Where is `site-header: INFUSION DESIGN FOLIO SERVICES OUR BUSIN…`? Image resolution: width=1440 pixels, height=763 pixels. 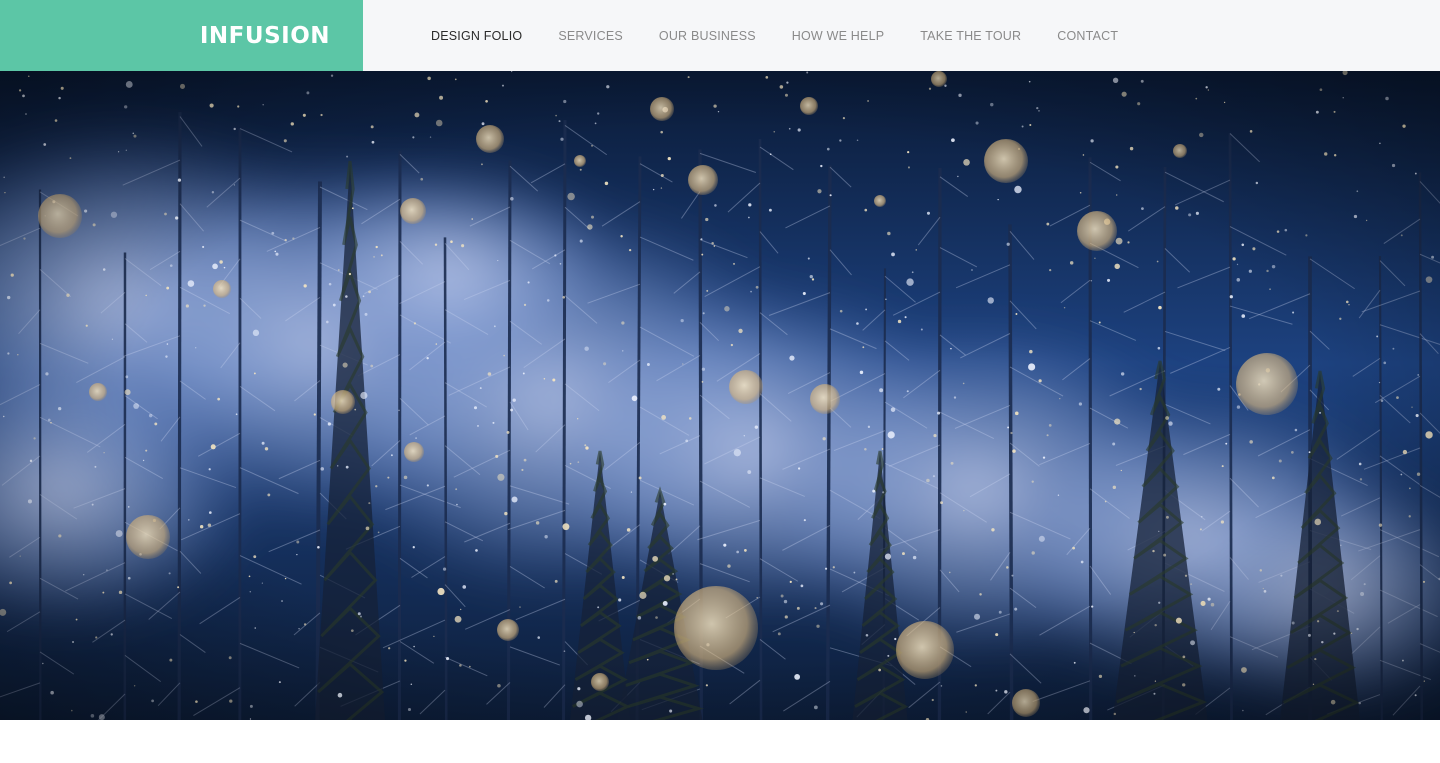
site-header: INFUSION DESIGN FOLIO SERVICES OUR BUSIN… is located at coordinates (720, 35).